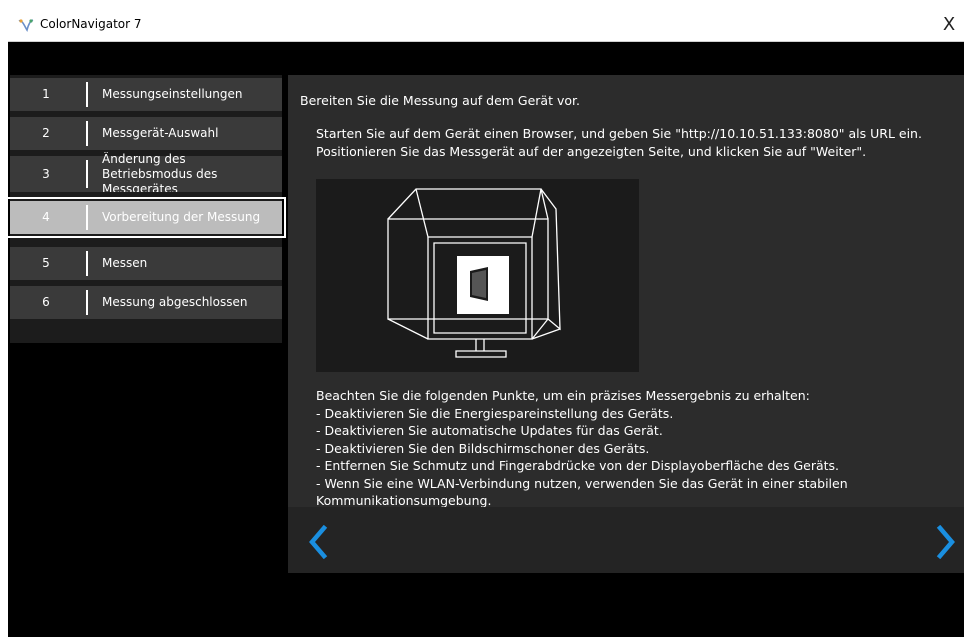 The width and height of the screenshot is (964, 637). What do you see at coordinates (172, 94) in the screenshot?
I see `step-label: Messungseinstellungen` at bounding box center [172, 94].